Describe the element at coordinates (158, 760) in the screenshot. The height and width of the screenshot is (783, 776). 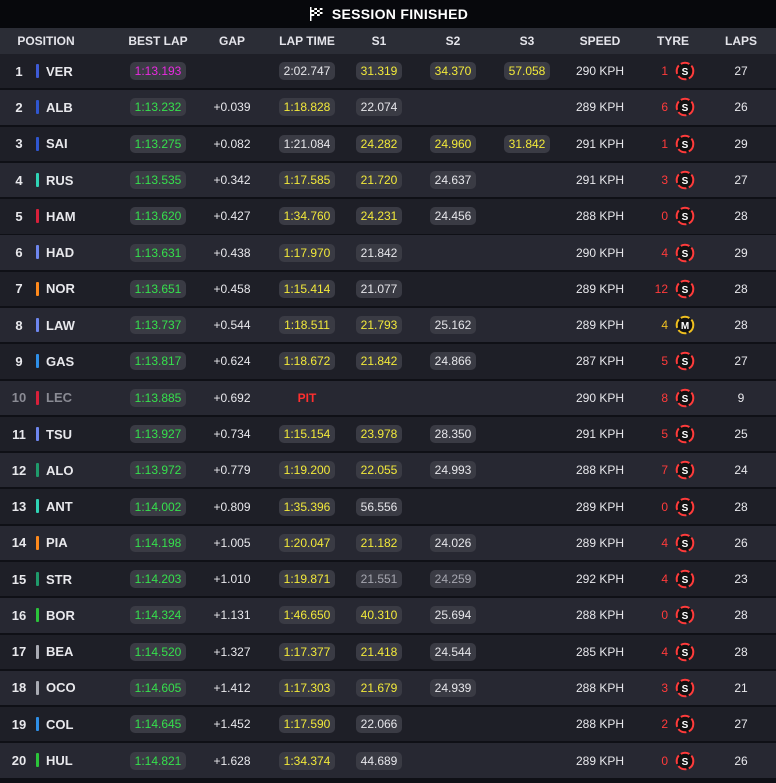
I see `best-lap-cell: 1:14.821` at that location.